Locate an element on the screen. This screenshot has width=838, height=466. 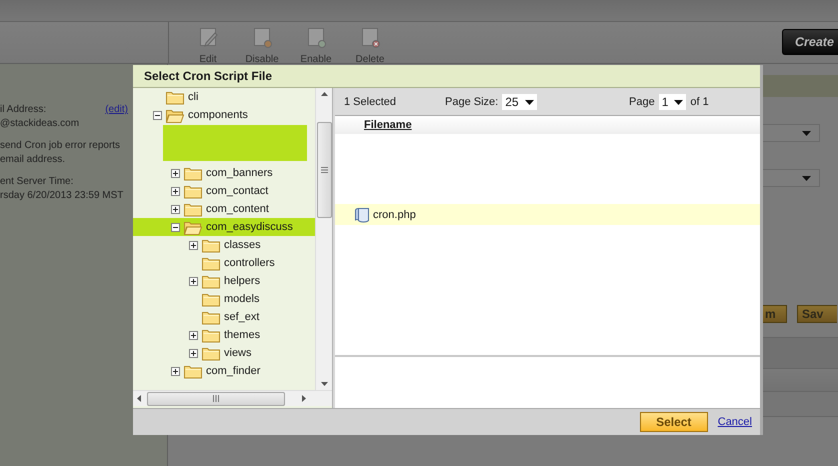
tree-item: helpers is located at coordinates (252, 281).